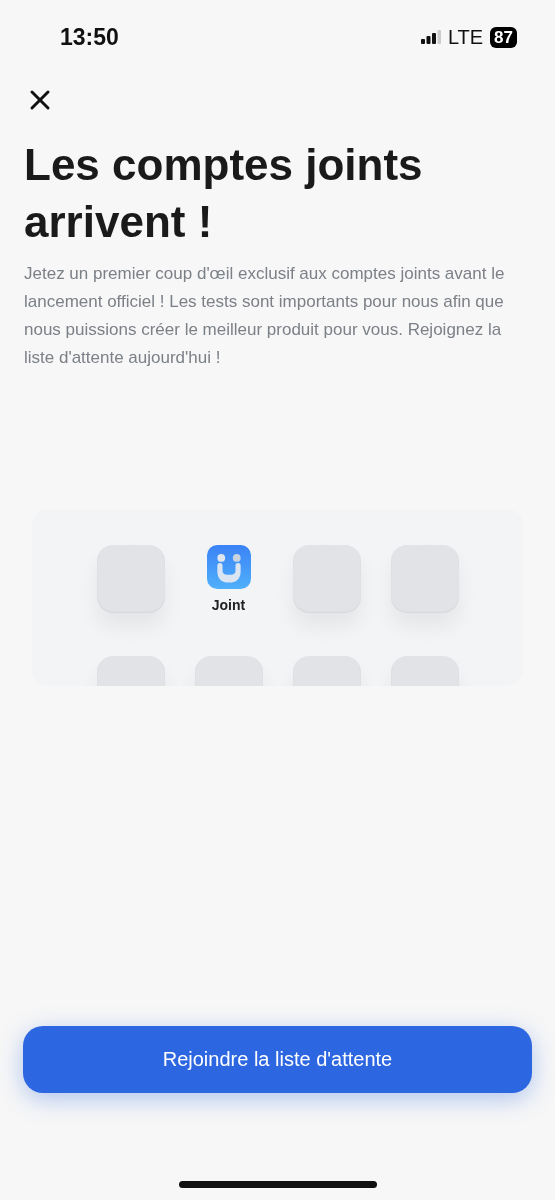  What do you see at coordinates (265, 316) in the screenshot?
I see `description: Jetez un premier coup d'œil exclusif aux comptes joints avant le lancement officiel ! Les tests sont importants pour nous afin que nous puissions créer le meilleur produit pour vous. Rejoignez la liste d'attente aujourd'hui !` at bounding box center [265, 316].